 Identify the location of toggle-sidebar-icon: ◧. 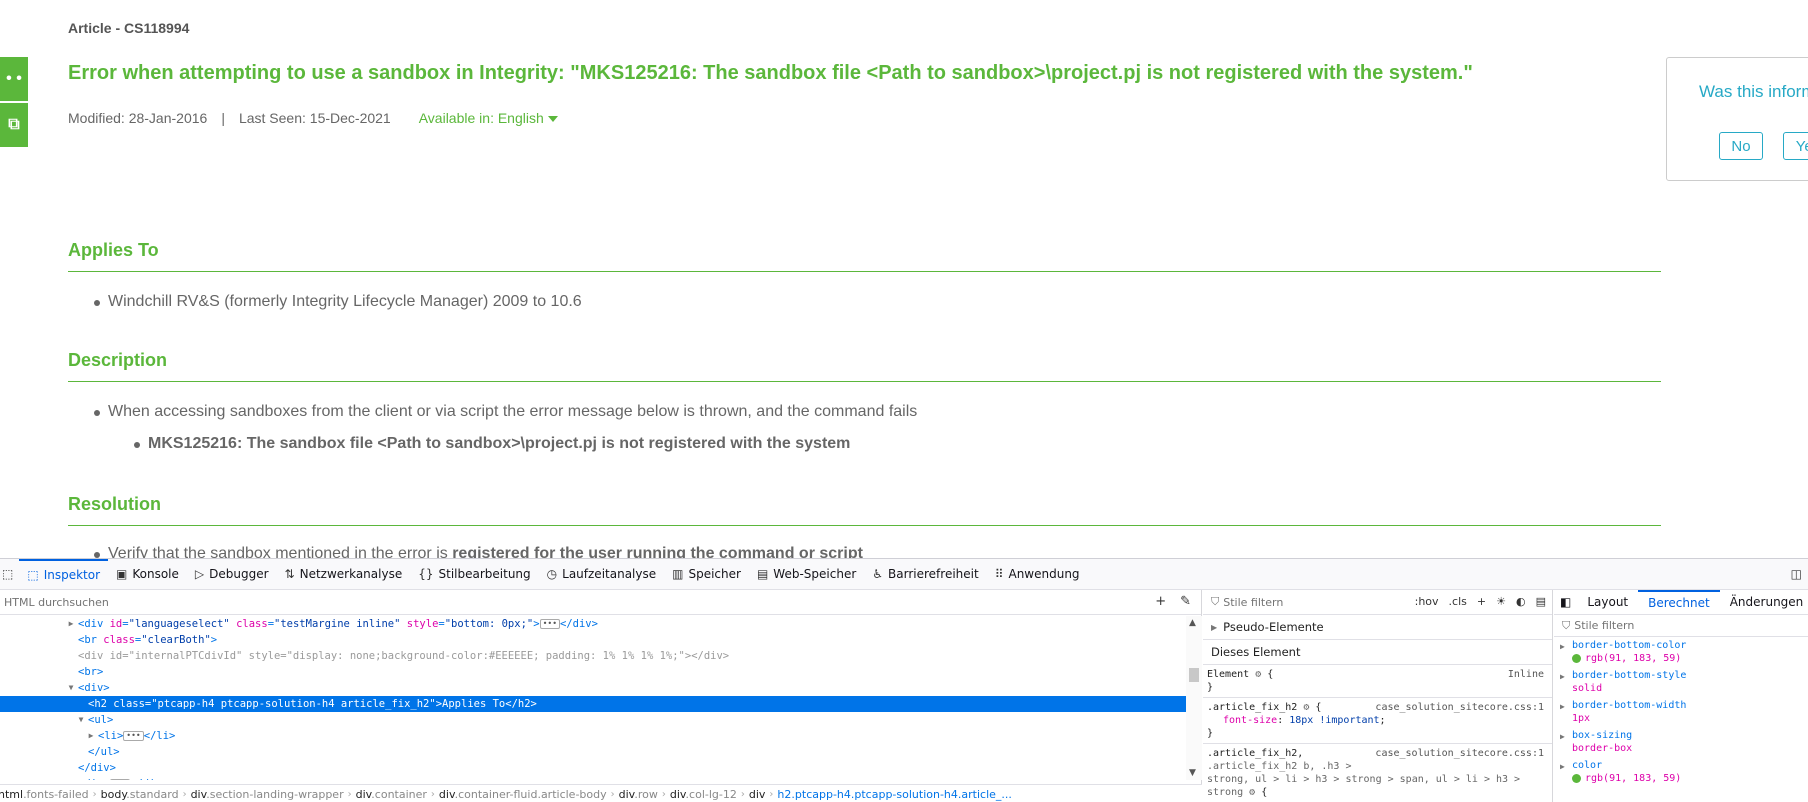
(1565, 602).